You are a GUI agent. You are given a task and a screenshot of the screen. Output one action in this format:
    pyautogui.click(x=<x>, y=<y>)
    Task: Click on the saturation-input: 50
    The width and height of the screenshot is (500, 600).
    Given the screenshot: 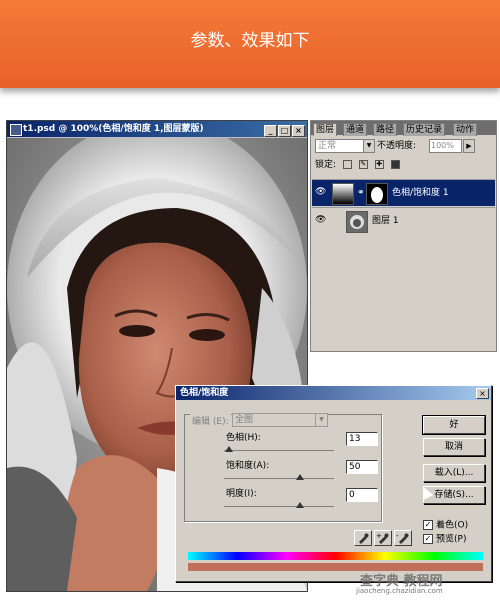 What is the action you would take?
    pyautogui.click(x=362, y=467)
    